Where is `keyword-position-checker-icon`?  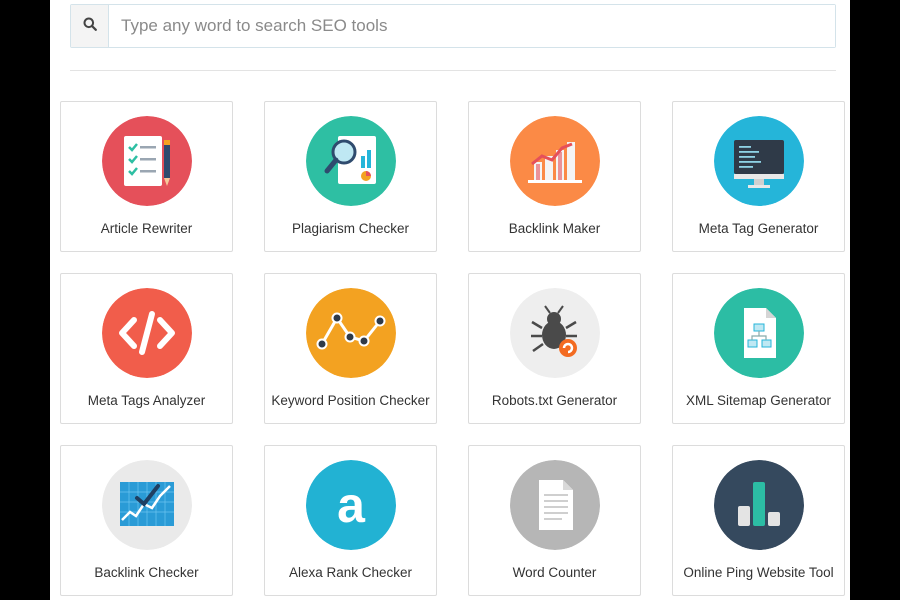
keyword-position-checker-icon is located at coordinates (351, 333).